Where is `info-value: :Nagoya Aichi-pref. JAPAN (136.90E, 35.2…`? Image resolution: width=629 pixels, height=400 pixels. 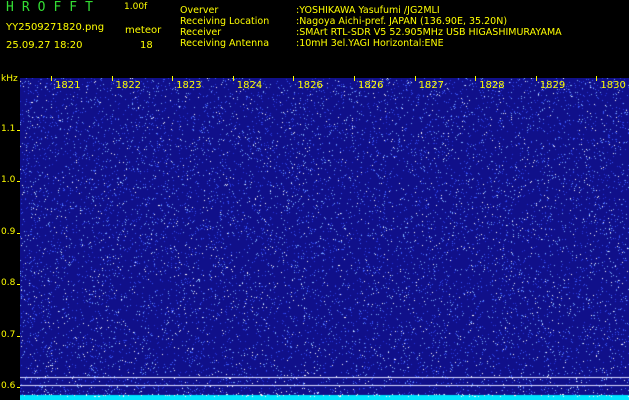
info-value: :Nagoya Aichi-pref. JAPAN (136.90E, 35.2… is located at coordinates (402, 21).